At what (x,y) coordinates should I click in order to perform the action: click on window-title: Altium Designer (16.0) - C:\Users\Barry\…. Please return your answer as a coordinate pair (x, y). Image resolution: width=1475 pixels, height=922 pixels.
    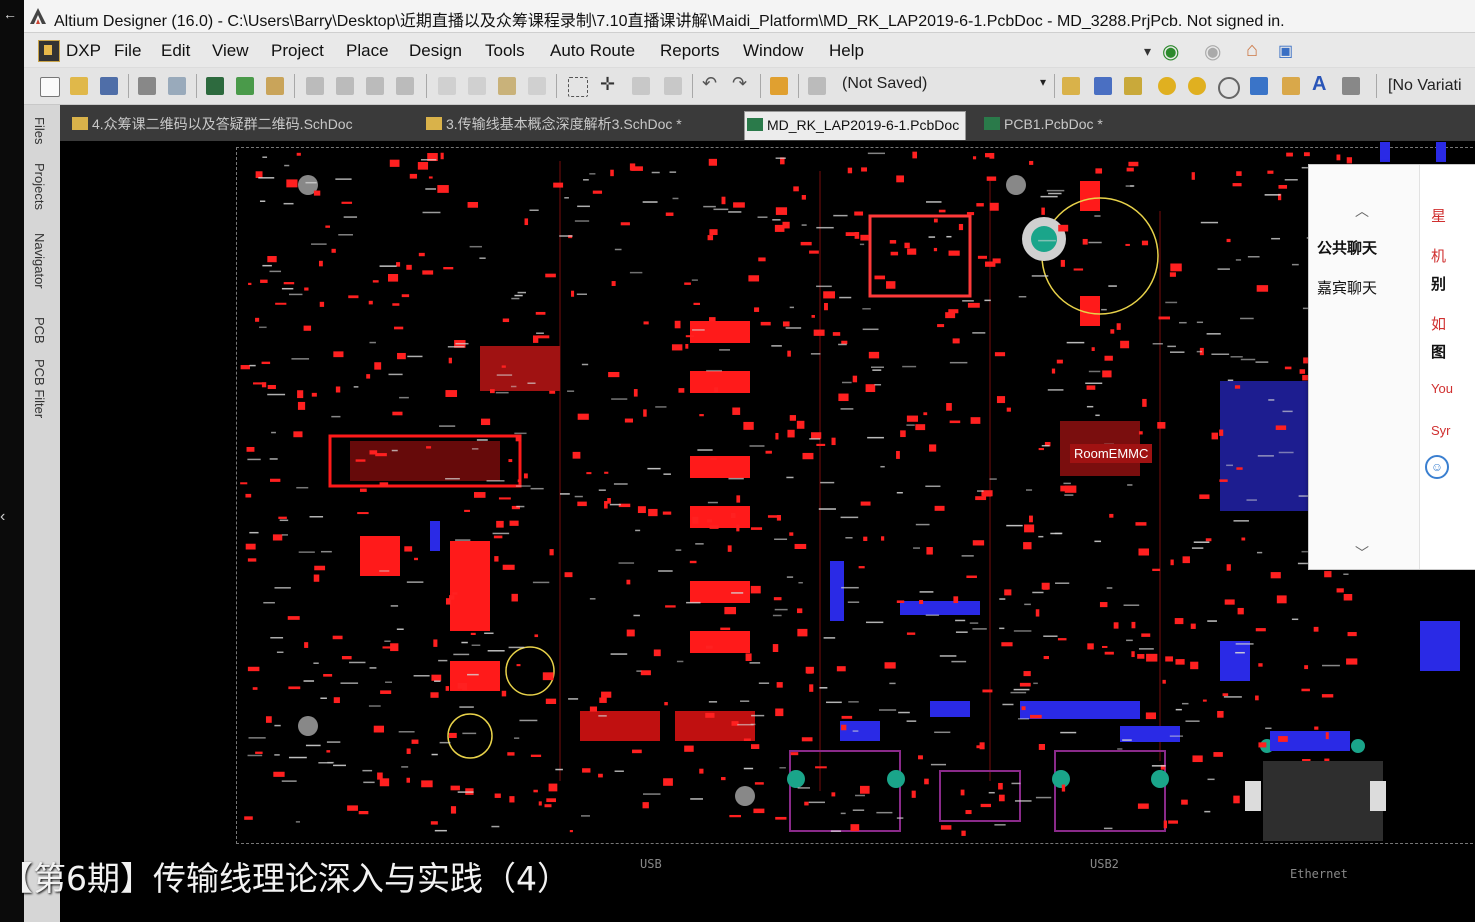
    Looking at the image, I should click on (669, 21).